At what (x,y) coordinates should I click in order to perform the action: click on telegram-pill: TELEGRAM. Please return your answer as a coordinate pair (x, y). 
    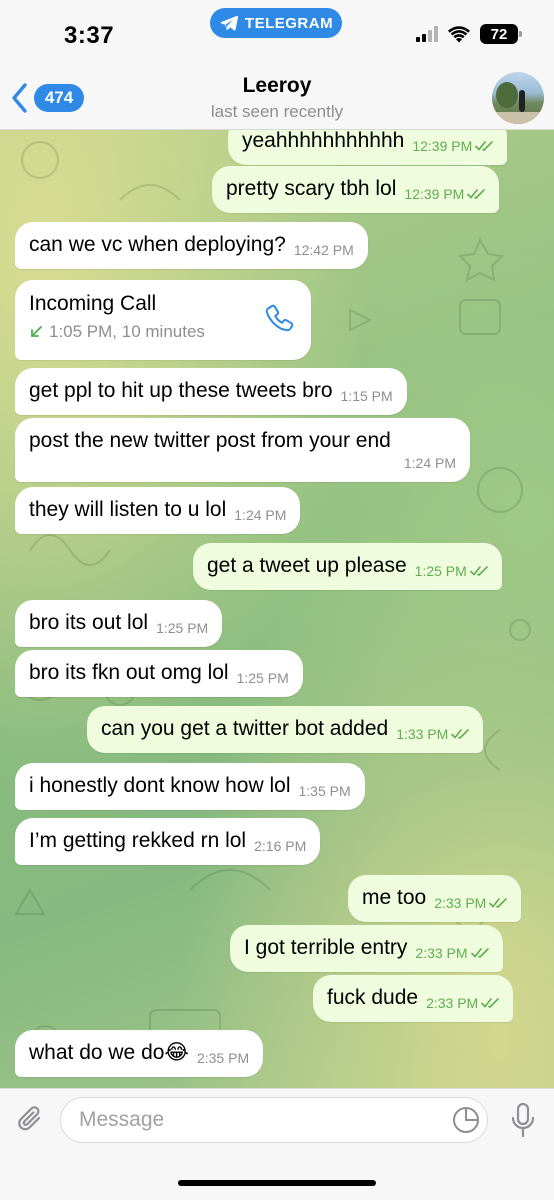
    Looking at the image, I should click on (276, 23).